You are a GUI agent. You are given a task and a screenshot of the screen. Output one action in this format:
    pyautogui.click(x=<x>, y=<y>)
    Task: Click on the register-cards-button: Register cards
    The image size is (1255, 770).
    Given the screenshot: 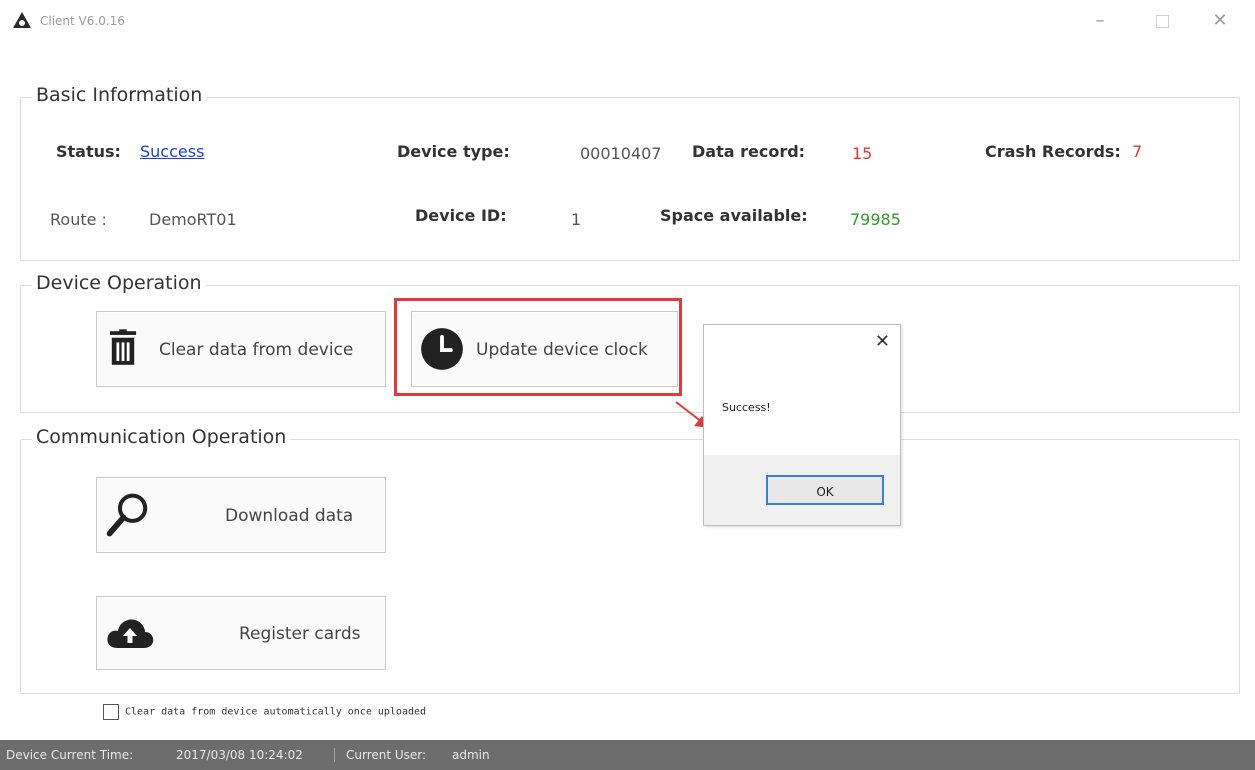 What is the action you would take?
    pyautogui.click(x=241, y=633)
    